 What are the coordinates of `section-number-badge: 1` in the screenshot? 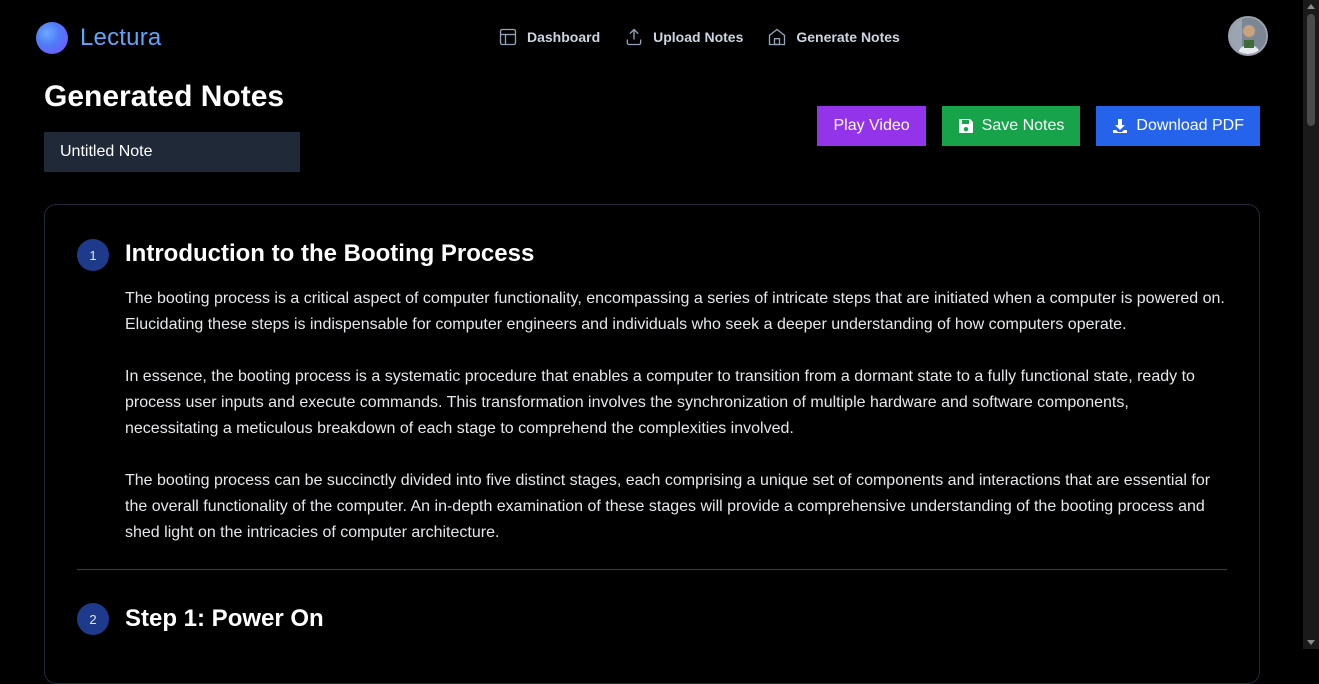 It's located at (93, 255).